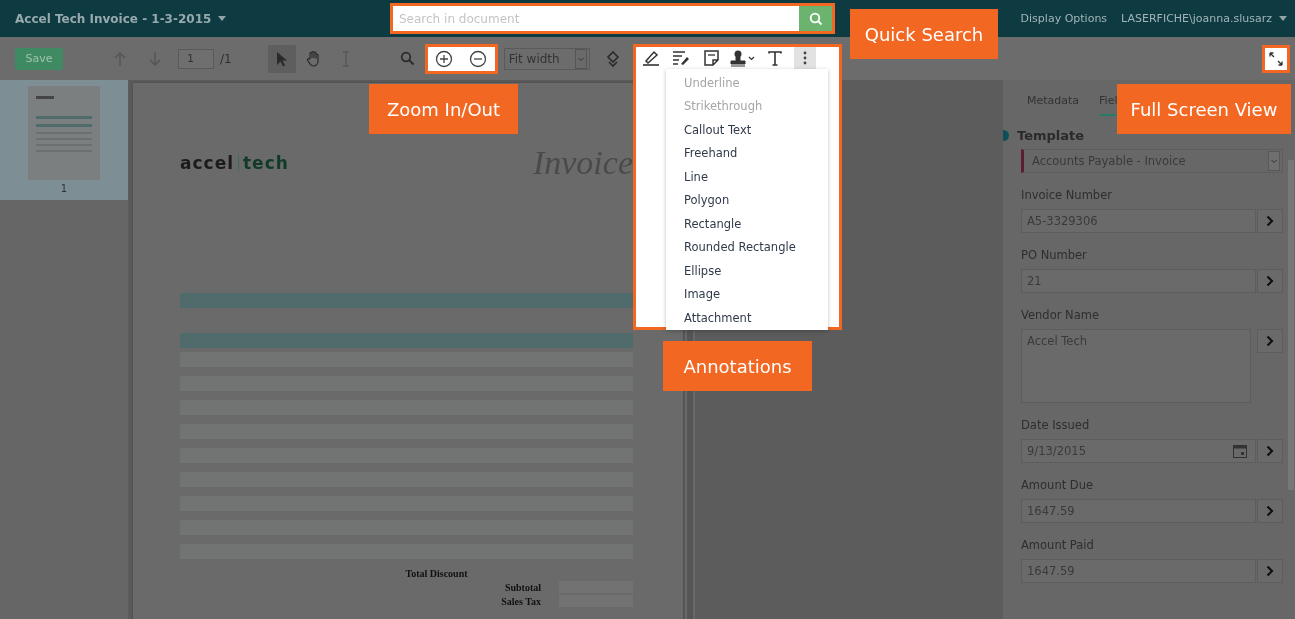  What do you see at coordinates (1055, 425) in the screenshot?
I see `field-label: Date Issued` at bounding box center [1055, 425].